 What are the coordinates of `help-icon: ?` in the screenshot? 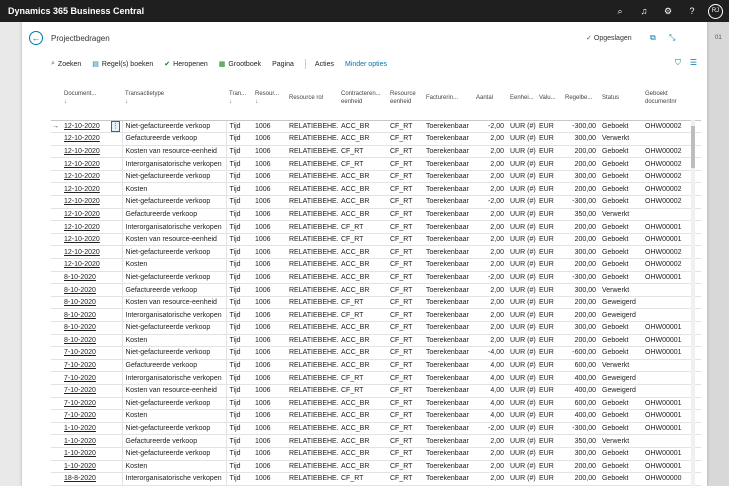 It's located at (692, 11).